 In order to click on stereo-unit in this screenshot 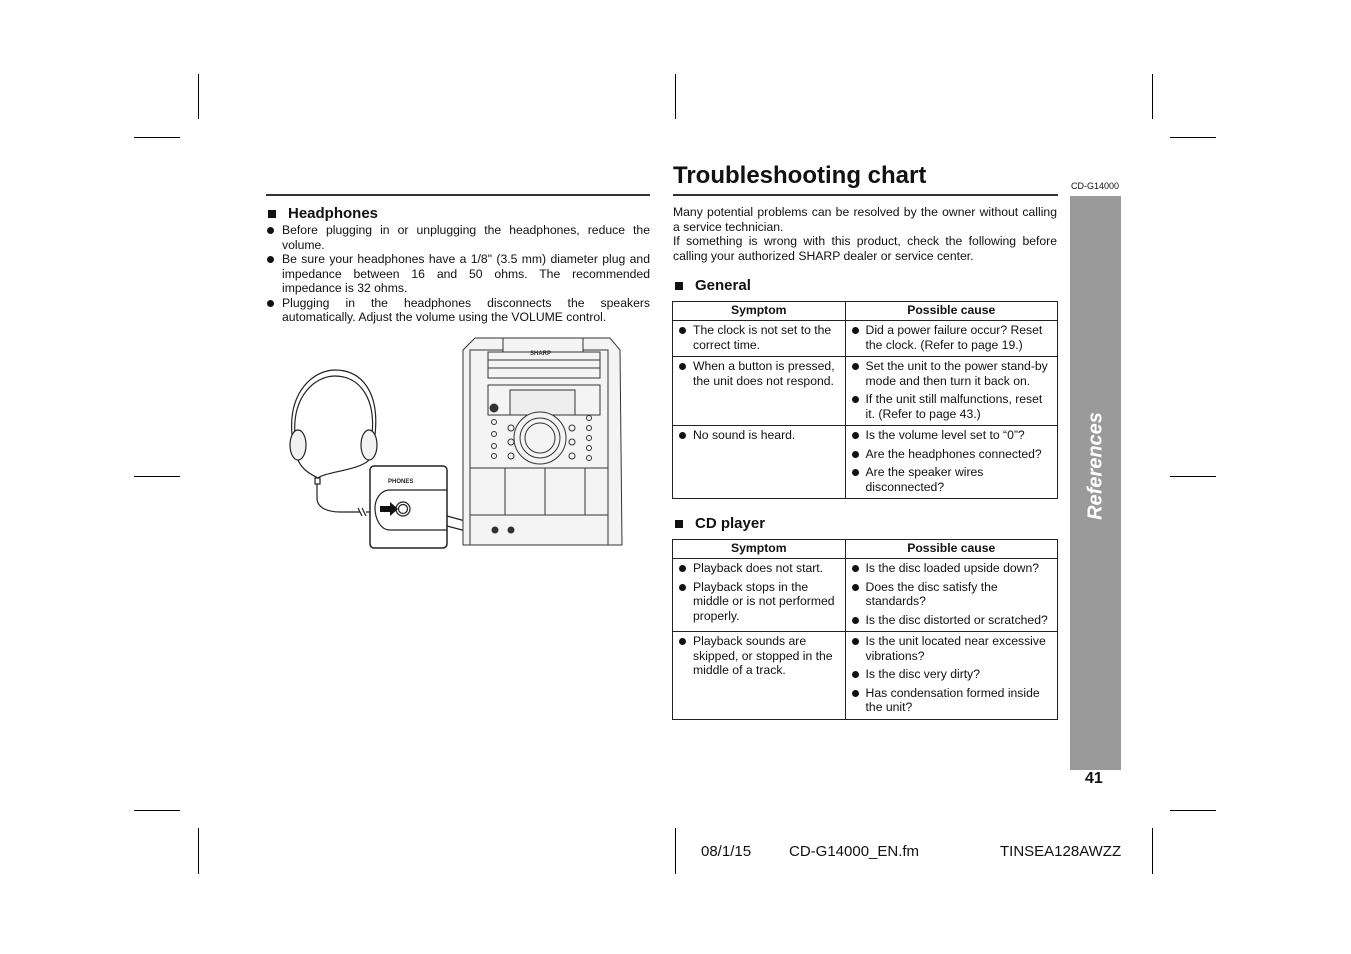, I will do `click(542, 441)`.